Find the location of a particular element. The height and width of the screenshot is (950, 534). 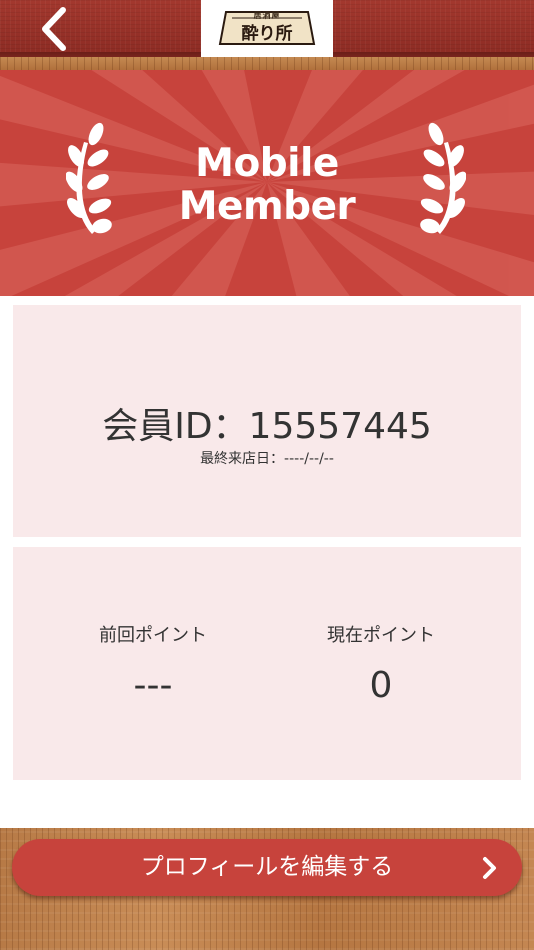

current-points: 現在ポイント 0 is located at coordinates (381, 663).